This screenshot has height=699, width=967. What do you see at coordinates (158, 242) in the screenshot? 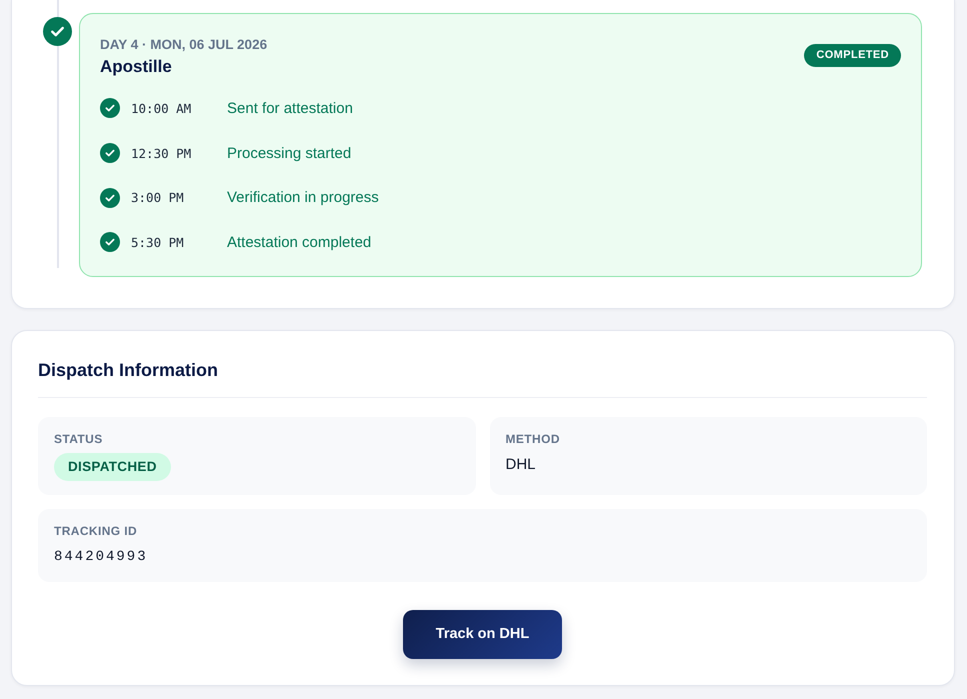
I see `event-time: 5:30 PM` at bounding box center [158, 242].